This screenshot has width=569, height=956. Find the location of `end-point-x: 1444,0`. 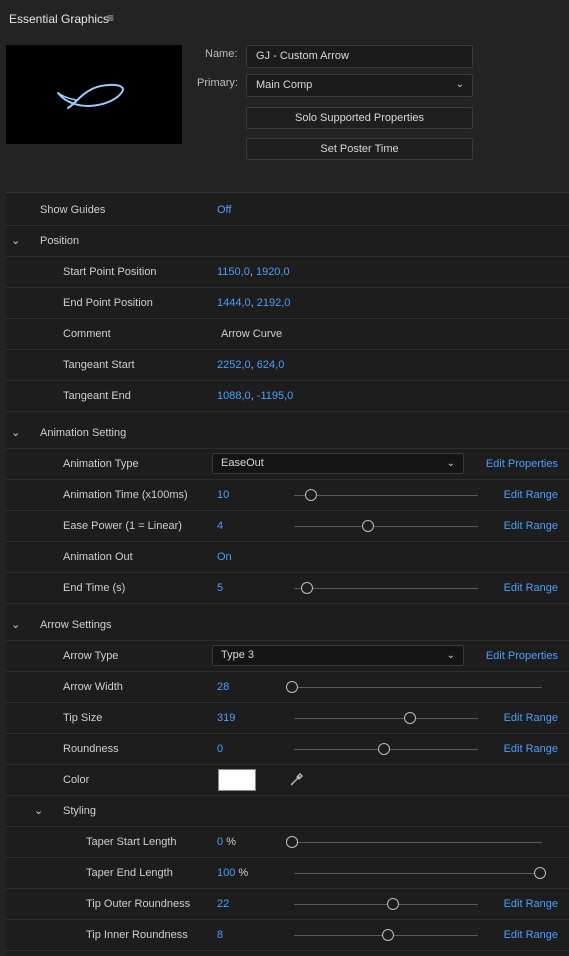

end-point-x: 1444,0 is located at coordinates (234, 303).